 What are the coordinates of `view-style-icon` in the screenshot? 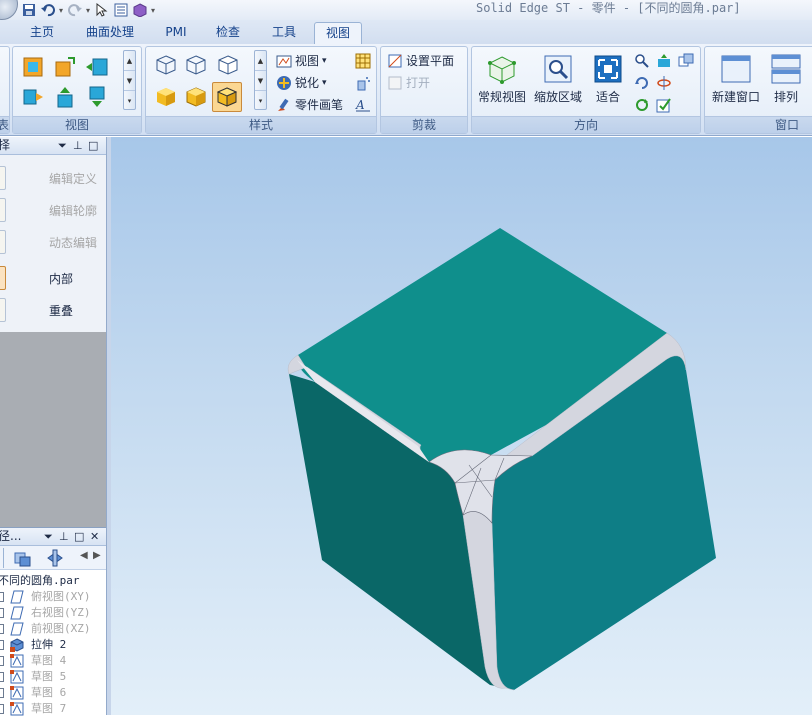 It's located at (284, 61).